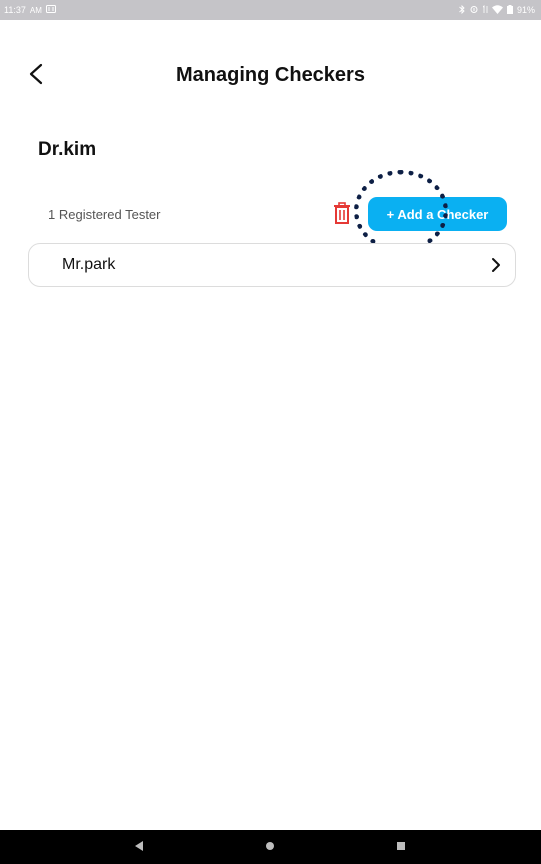  I want to click on nav-home-icon, so click(270, 847).